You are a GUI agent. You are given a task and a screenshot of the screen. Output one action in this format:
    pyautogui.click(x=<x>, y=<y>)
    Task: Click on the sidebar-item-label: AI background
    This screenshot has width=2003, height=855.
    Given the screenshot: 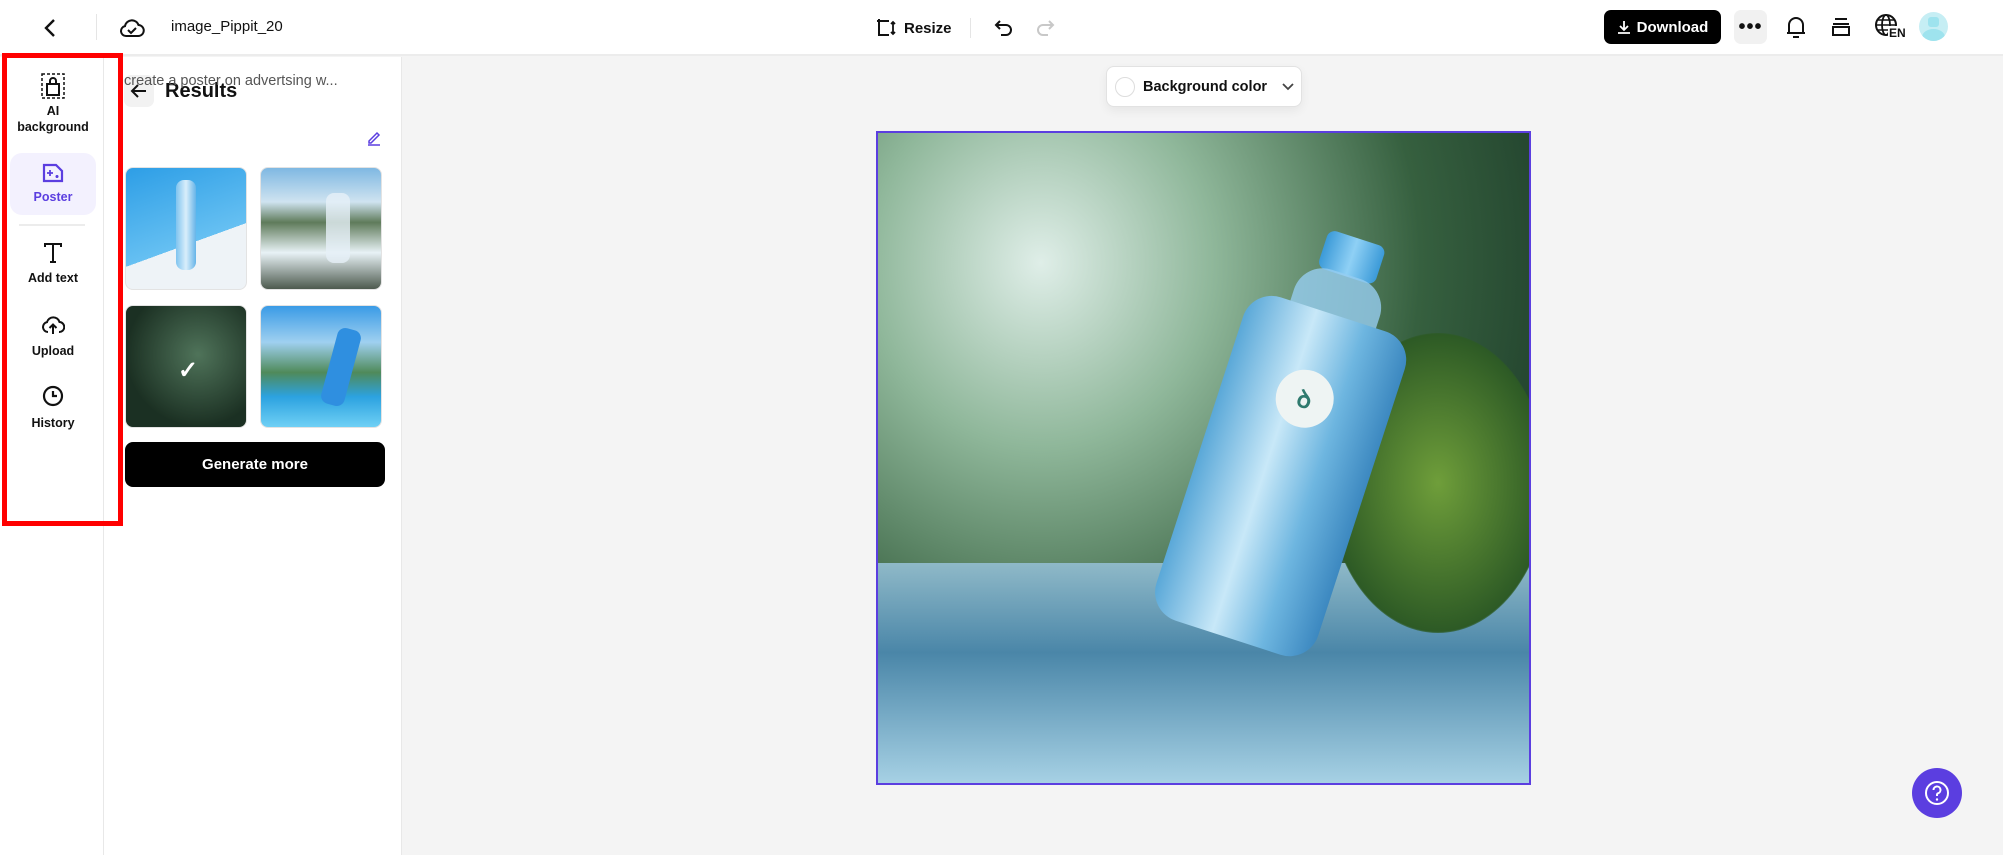 What is the action you would take?
    pyautogui.click(x=53, y=119)
    